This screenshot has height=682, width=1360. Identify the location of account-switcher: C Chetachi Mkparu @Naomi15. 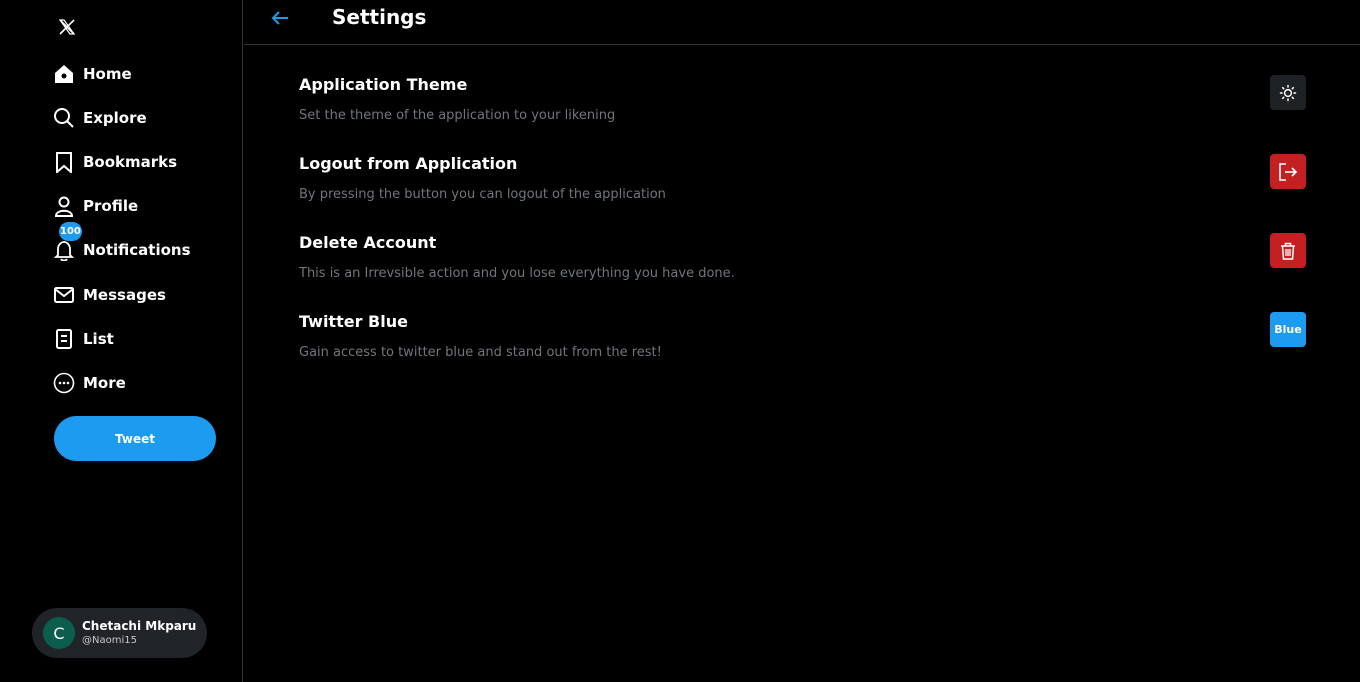
(119, 633).